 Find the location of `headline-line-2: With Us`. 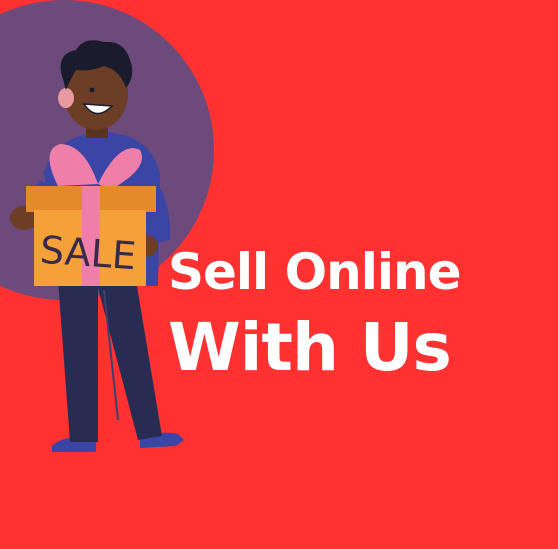

headline-line-2: With Us is located at coordinates (310, 347).